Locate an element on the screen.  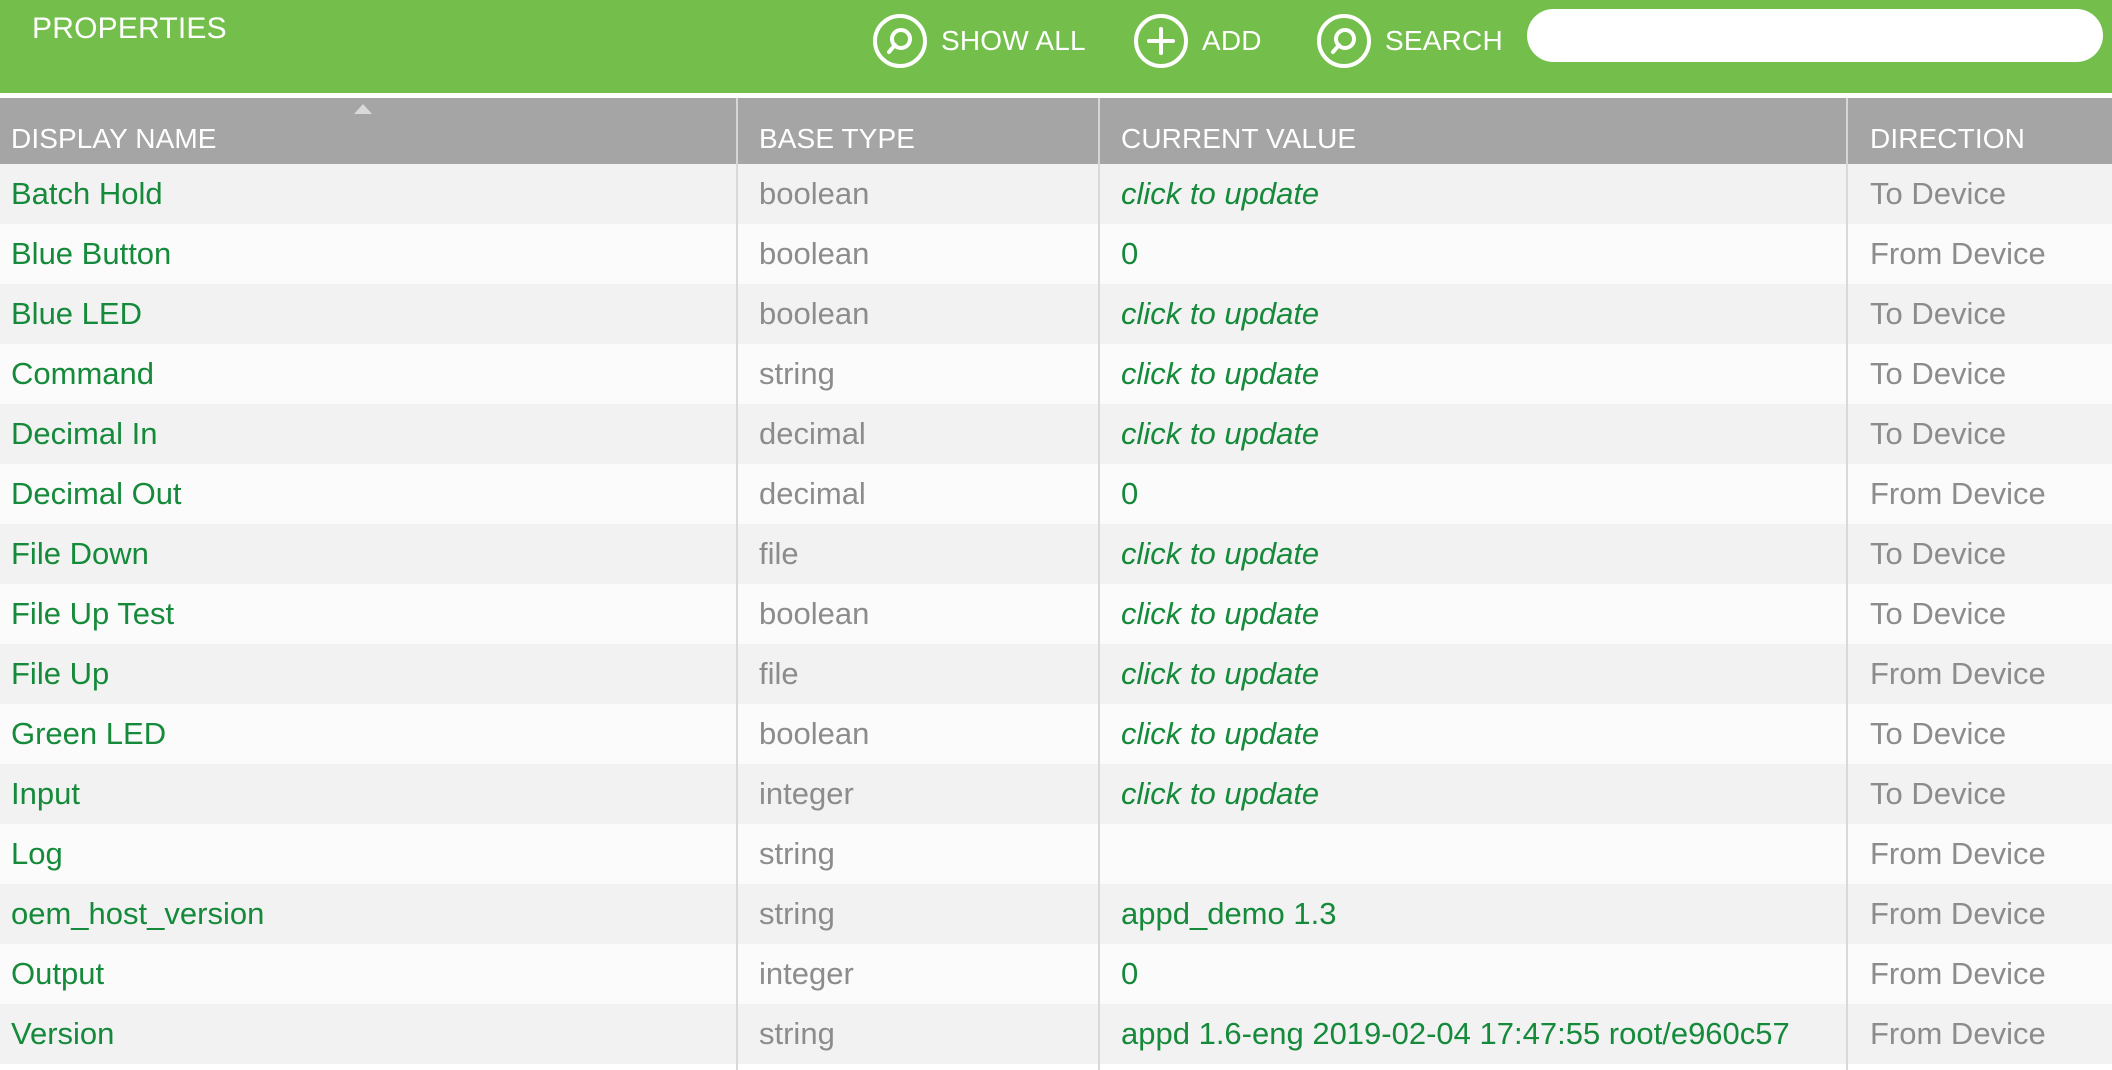
display-name-cell: Batch Hold is located at coordinates (371, 194).